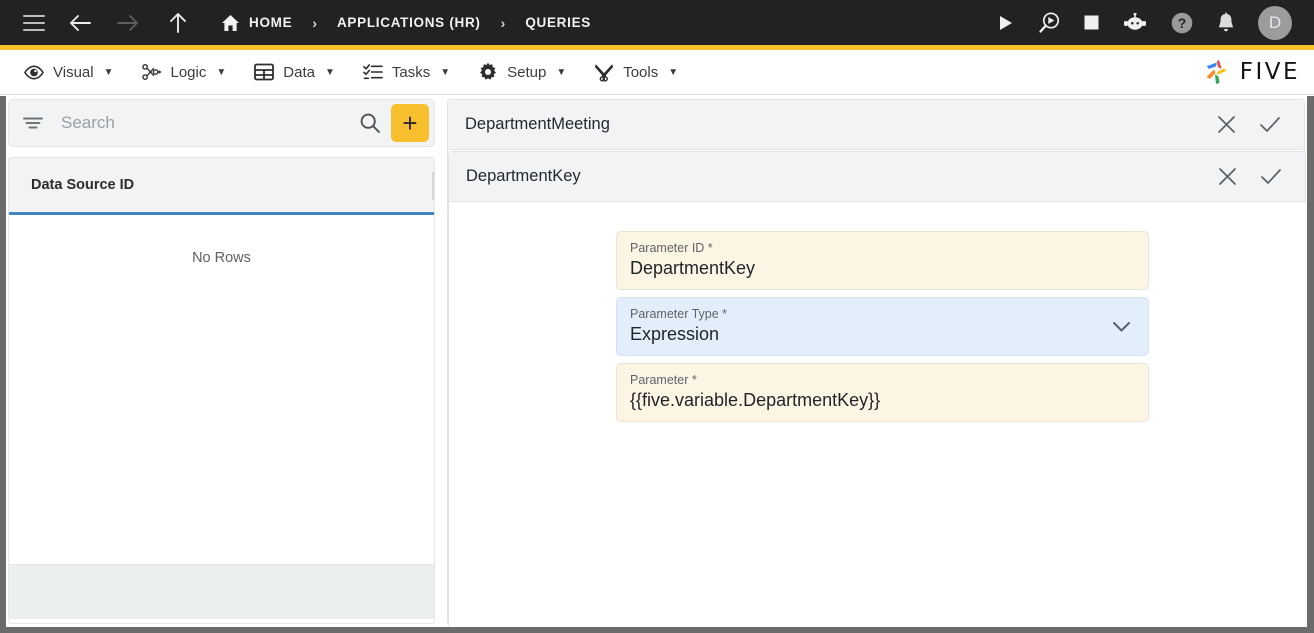 This screenshot has height=633, width=1314. Describe the element at coordinates (882, 268) in the screenshot. I see `field-value-parameter-id: DepartmentKey` at that location.